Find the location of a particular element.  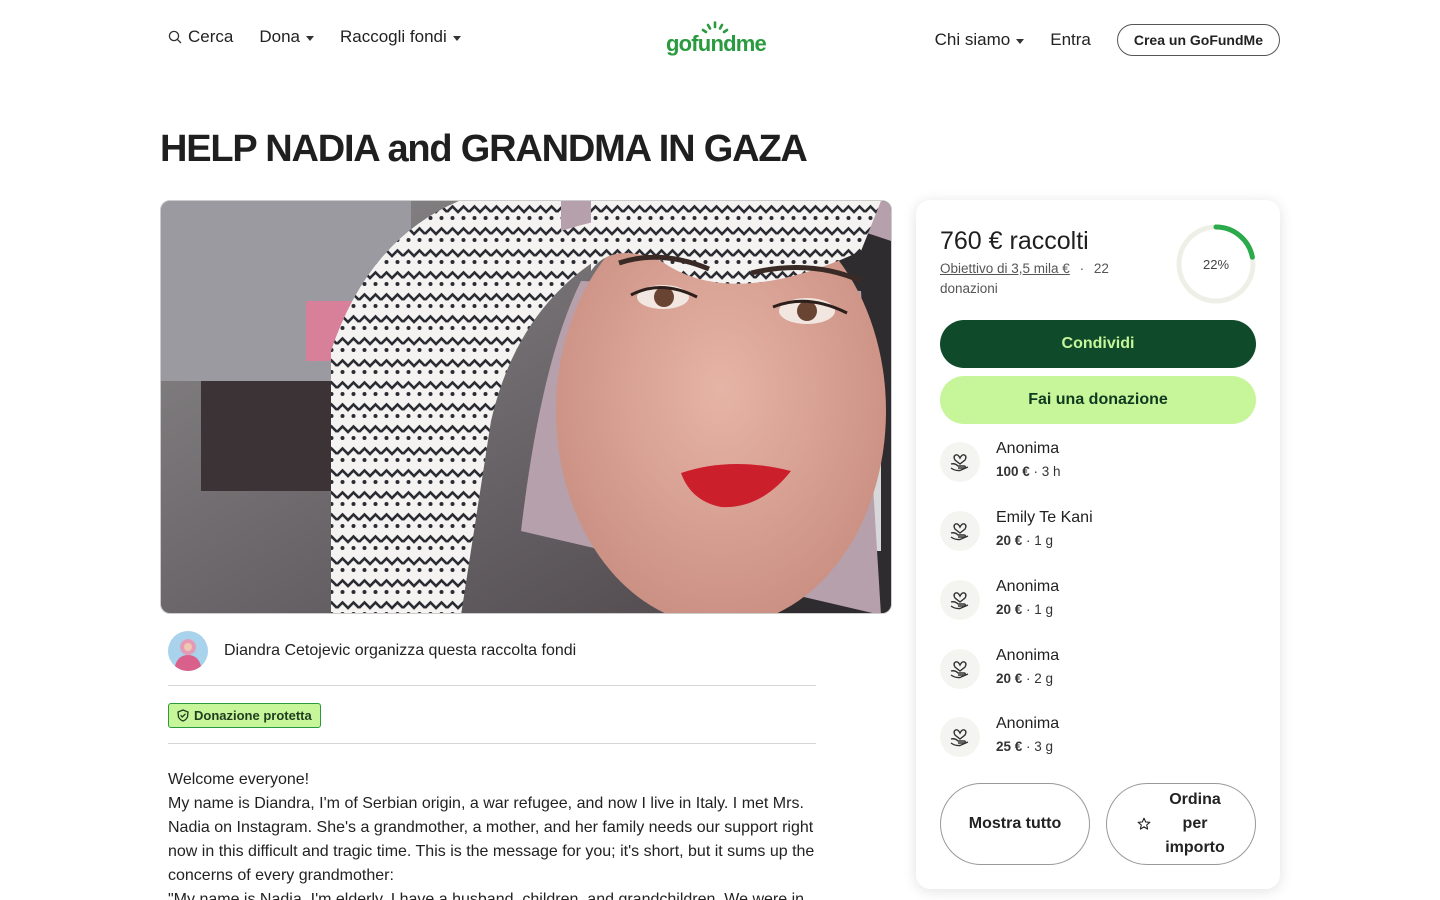

search-button: Cerca is located at coordinates (200, 37).